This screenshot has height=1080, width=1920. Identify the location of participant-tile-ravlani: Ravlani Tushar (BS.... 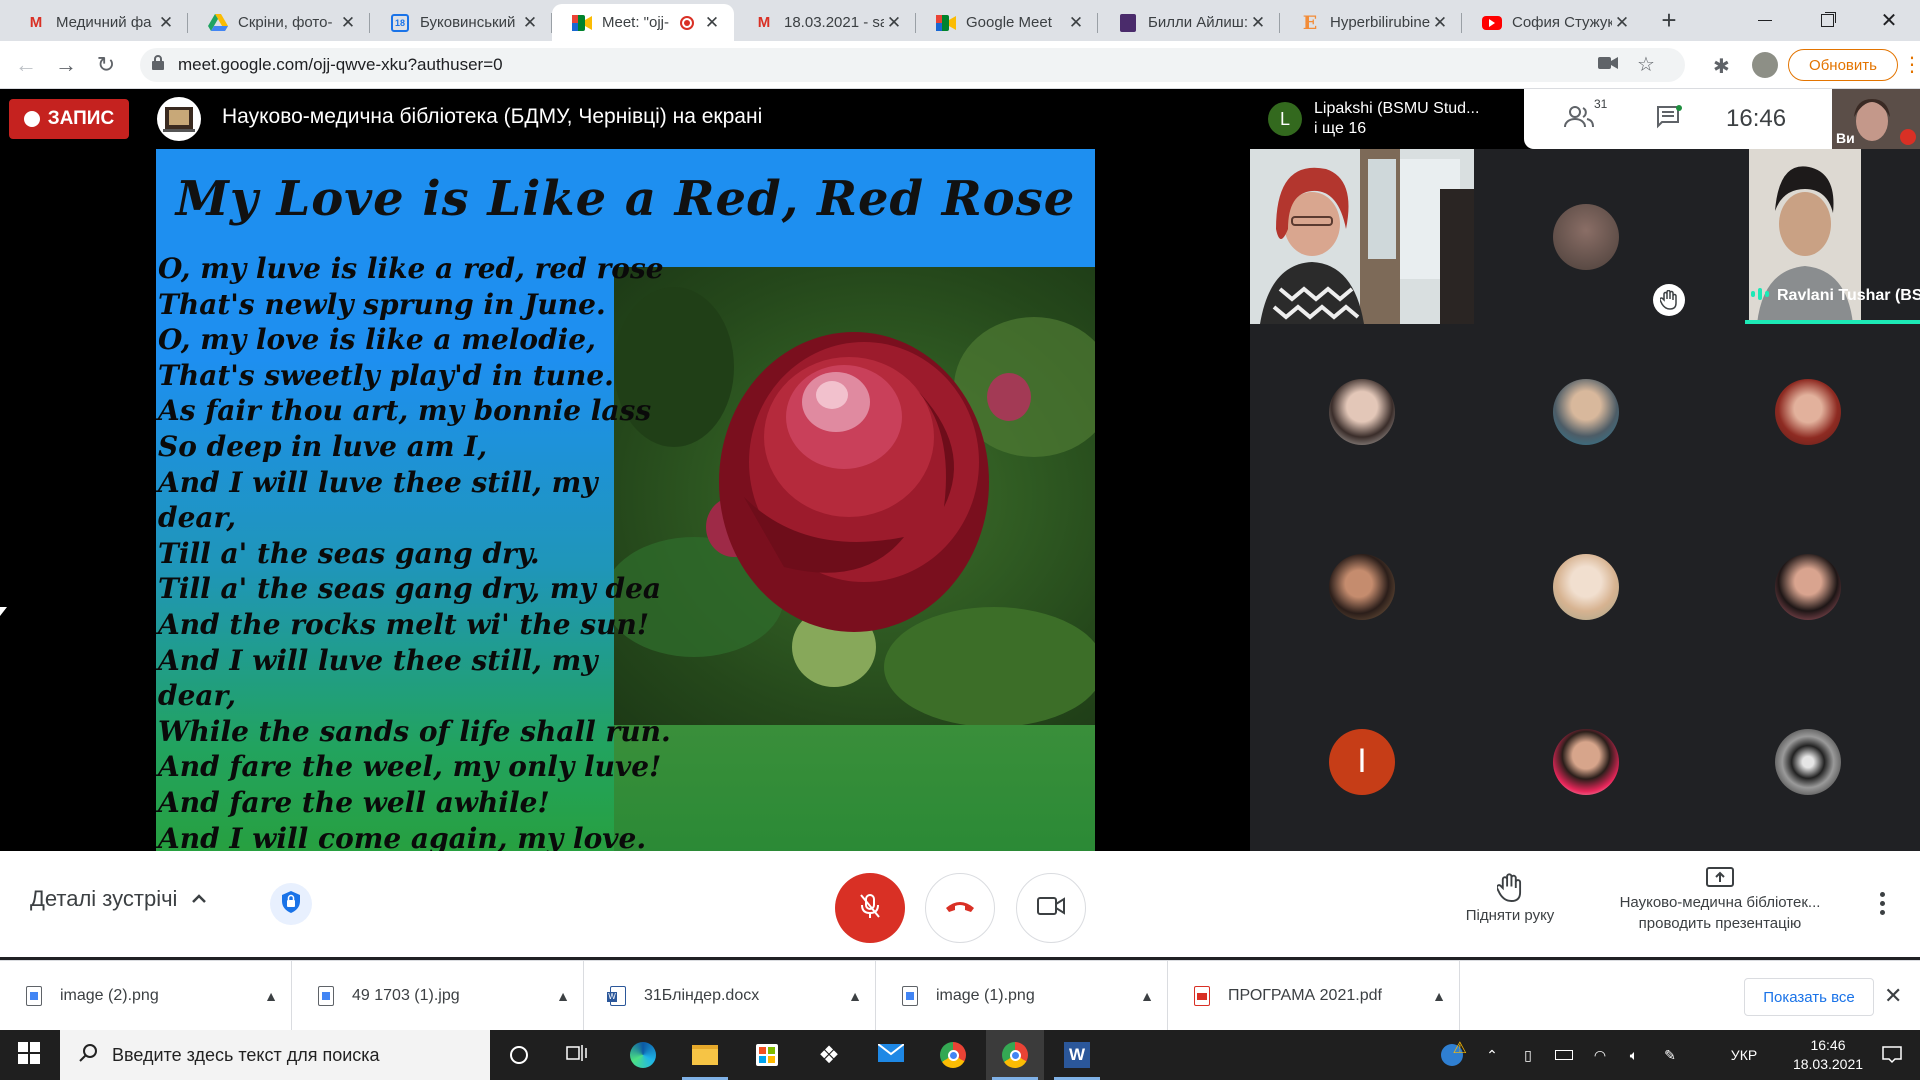
(1807, 236).